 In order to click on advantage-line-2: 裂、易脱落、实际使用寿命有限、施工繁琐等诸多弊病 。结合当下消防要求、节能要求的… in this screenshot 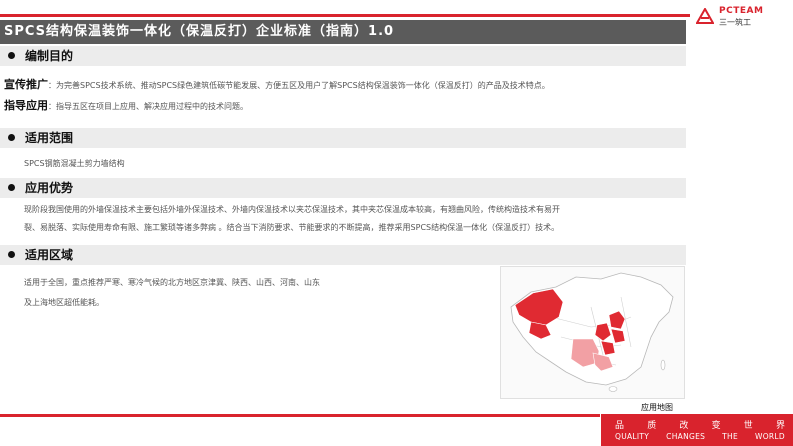, I will do `click(292, 227)`.